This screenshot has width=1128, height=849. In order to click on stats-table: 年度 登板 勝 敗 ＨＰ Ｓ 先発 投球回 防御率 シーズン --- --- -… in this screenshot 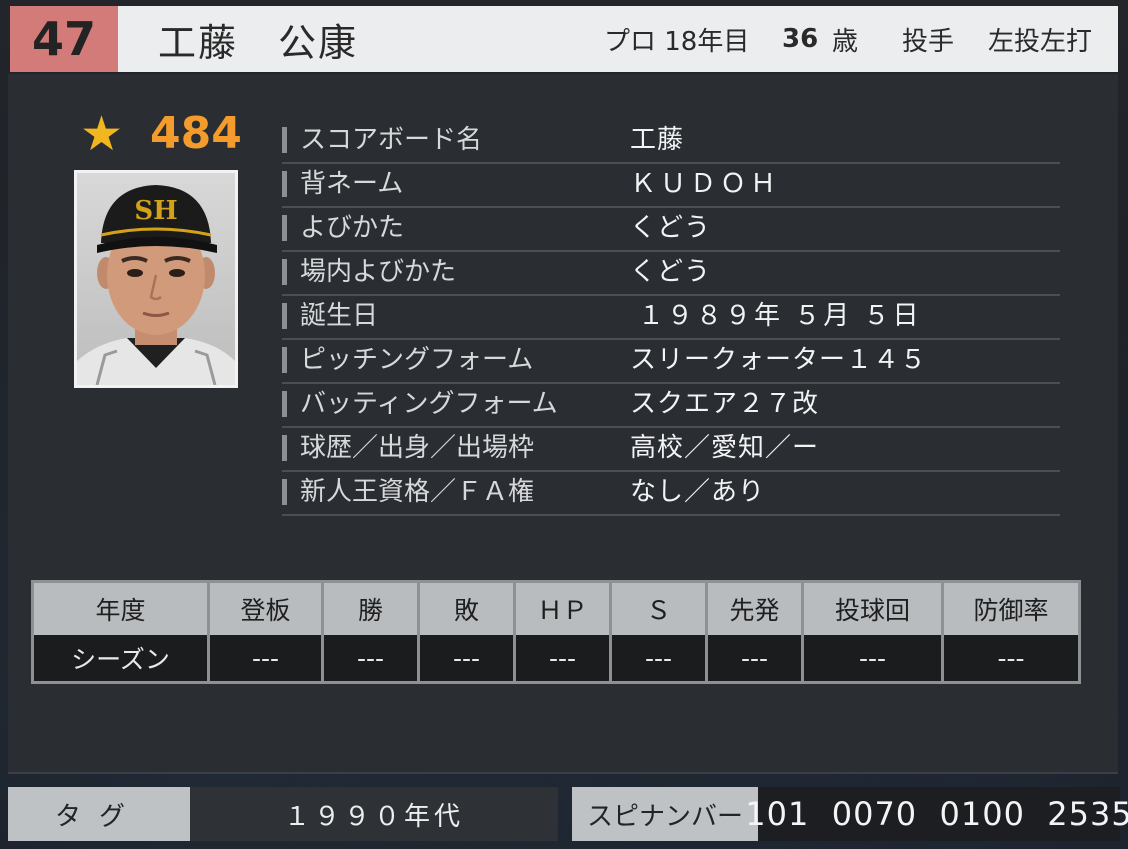, I will do `click(556, 632)`.